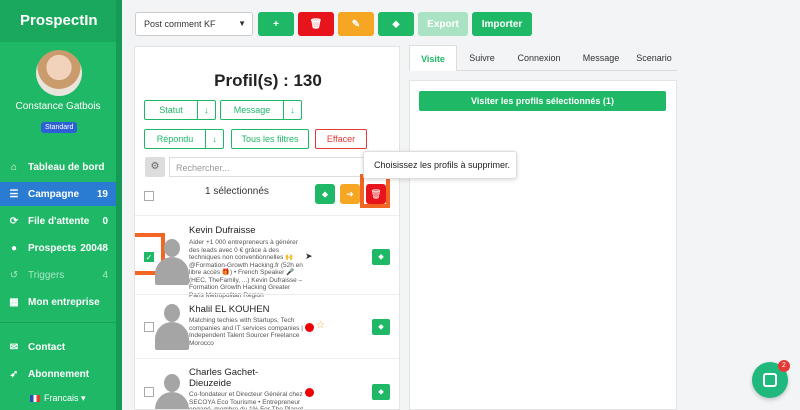 This screenshot has width=800, height=410. Describe the element at coordinates (58, 248) in the screenshot. I see `sidebar-item-prospects: ● Prospects 20048` at that location.